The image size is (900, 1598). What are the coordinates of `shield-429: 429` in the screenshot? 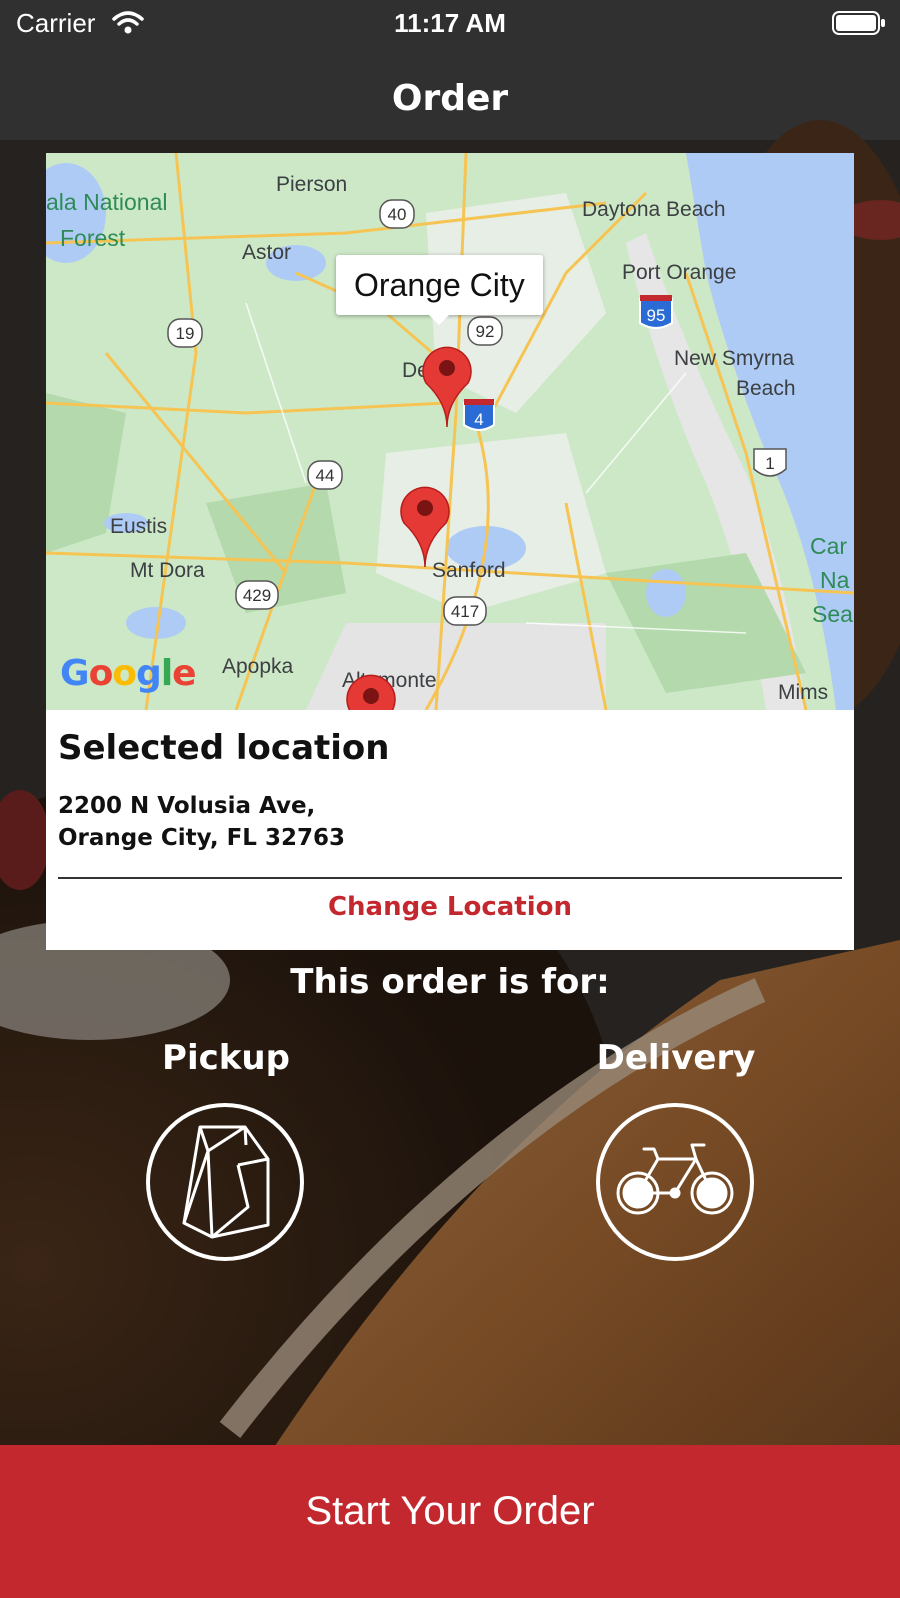 It's located at (257, 595).